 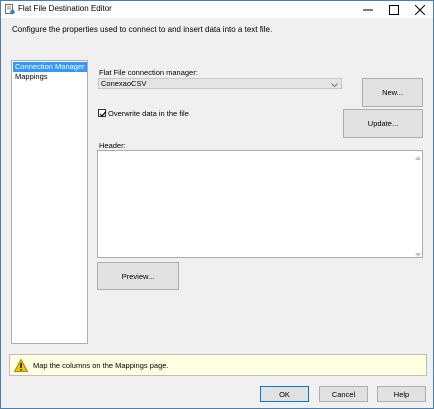 I want to click on scroll-down-icon, so click(x=418, y=254).